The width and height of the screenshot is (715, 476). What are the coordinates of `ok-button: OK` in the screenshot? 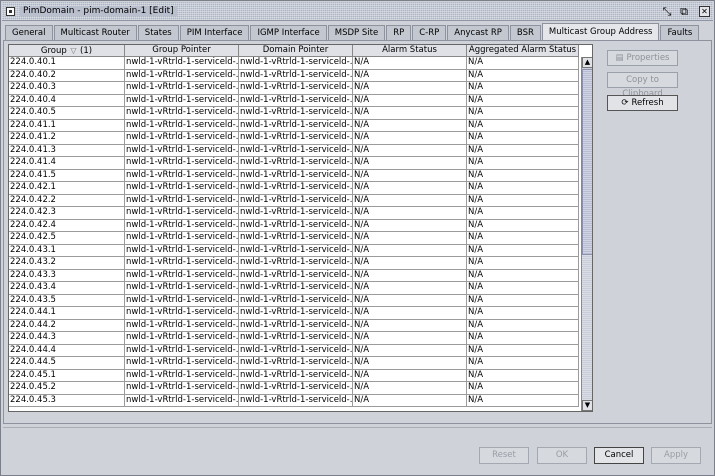 It's located at (562, 455).